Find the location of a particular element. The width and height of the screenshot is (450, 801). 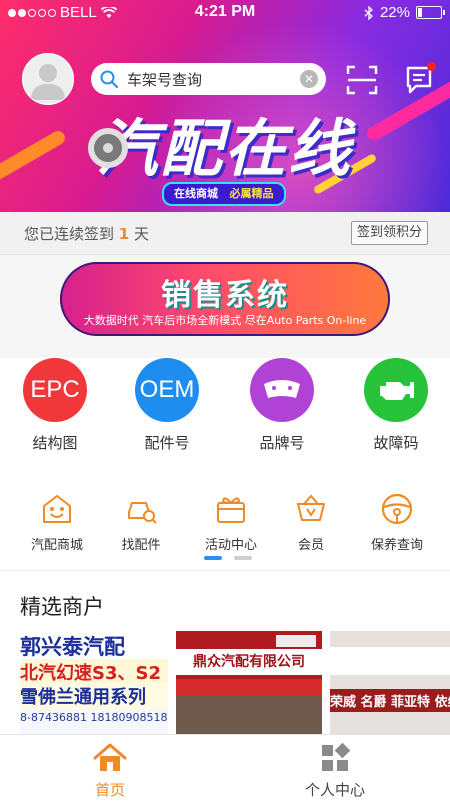

user-silhouette-icon is located at coordinates (48, 82).